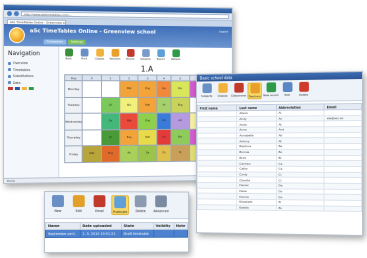  I want to click on tools-icon, so click(161, 201).